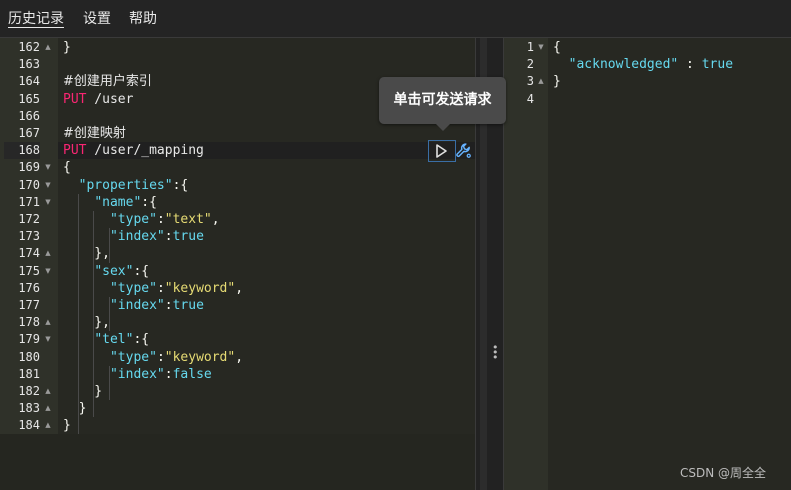 The image size is (791, 490). Describe the element at coordinates (143, 19) in the screenshot. I see `menu-help: 帮助` at that location.